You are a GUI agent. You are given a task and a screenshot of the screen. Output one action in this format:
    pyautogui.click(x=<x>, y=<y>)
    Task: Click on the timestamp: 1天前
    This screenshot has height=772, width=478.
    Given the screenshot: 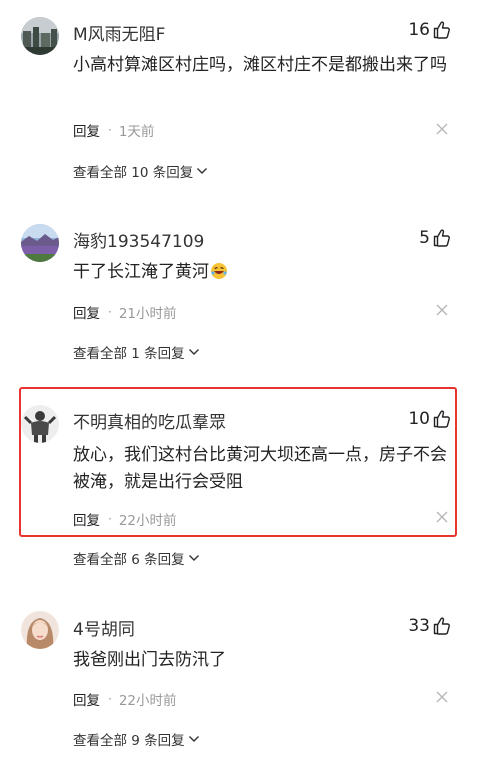 What is the action you would take?
    pyautogui.click(x=136, y=132)
    